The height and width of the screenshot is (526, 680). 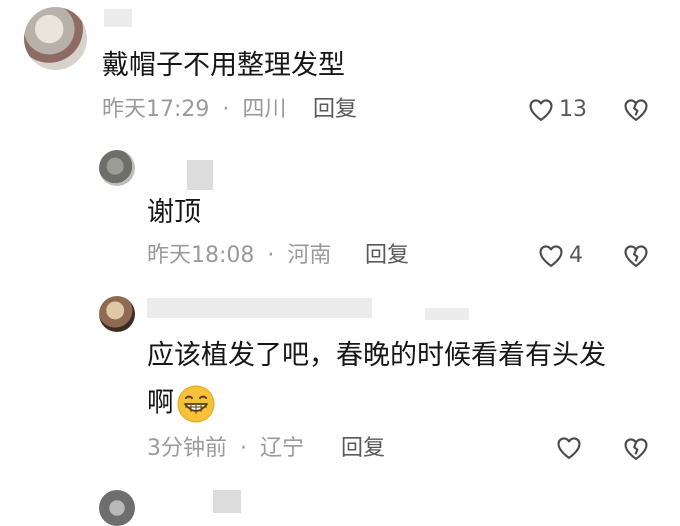 I want to click on comment-meta: 昨天18:08 · 河南, so click(x=239, y=256).